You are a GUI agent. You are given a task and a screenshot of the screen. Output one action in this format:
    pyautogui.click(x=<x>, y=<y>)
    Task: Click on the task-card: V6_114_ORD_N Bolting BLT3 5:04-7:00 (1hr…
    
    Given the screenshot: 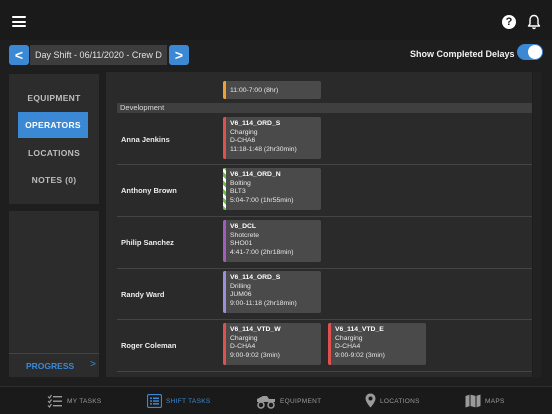 What is the action you would take?
    pyautogui.click(x=272, y=189)
    